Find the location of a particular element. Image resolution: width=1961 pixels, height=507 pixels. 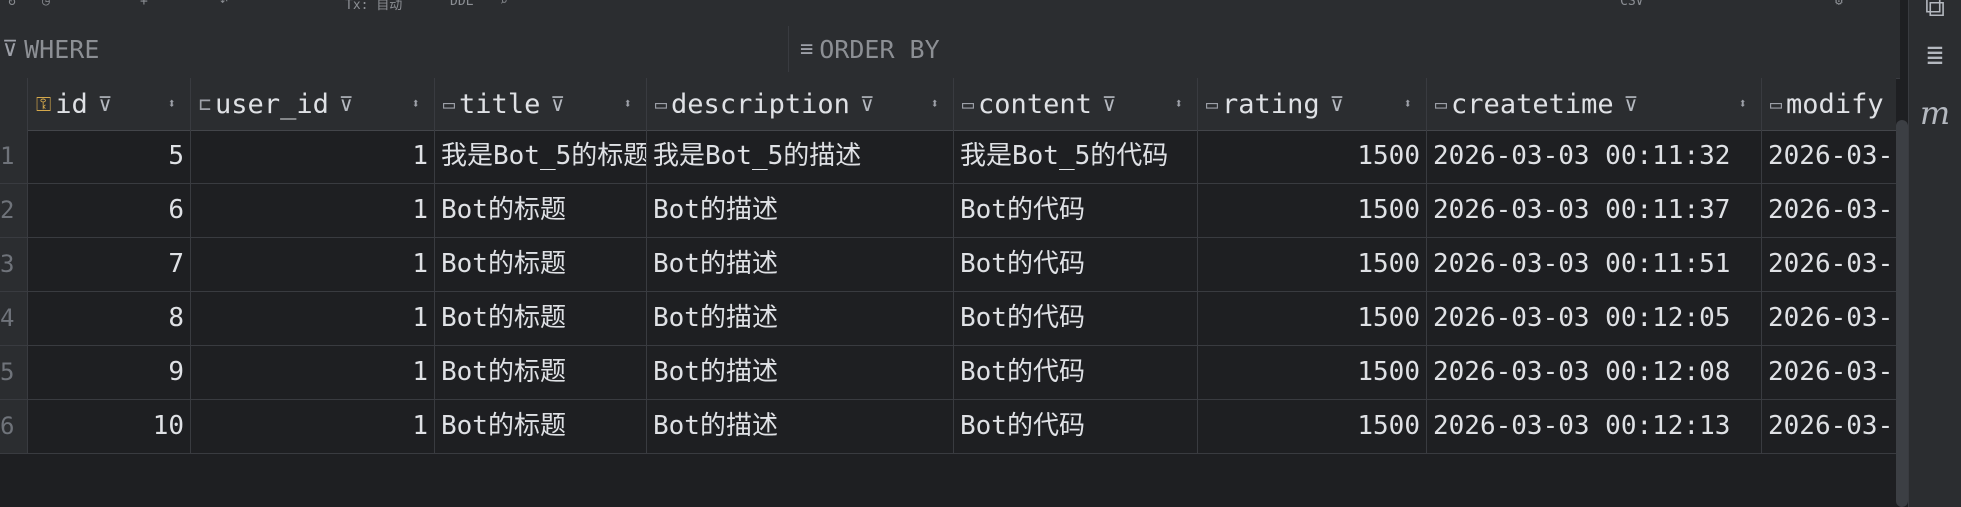

add-row-icon: + is located at coordinates (144, 4).